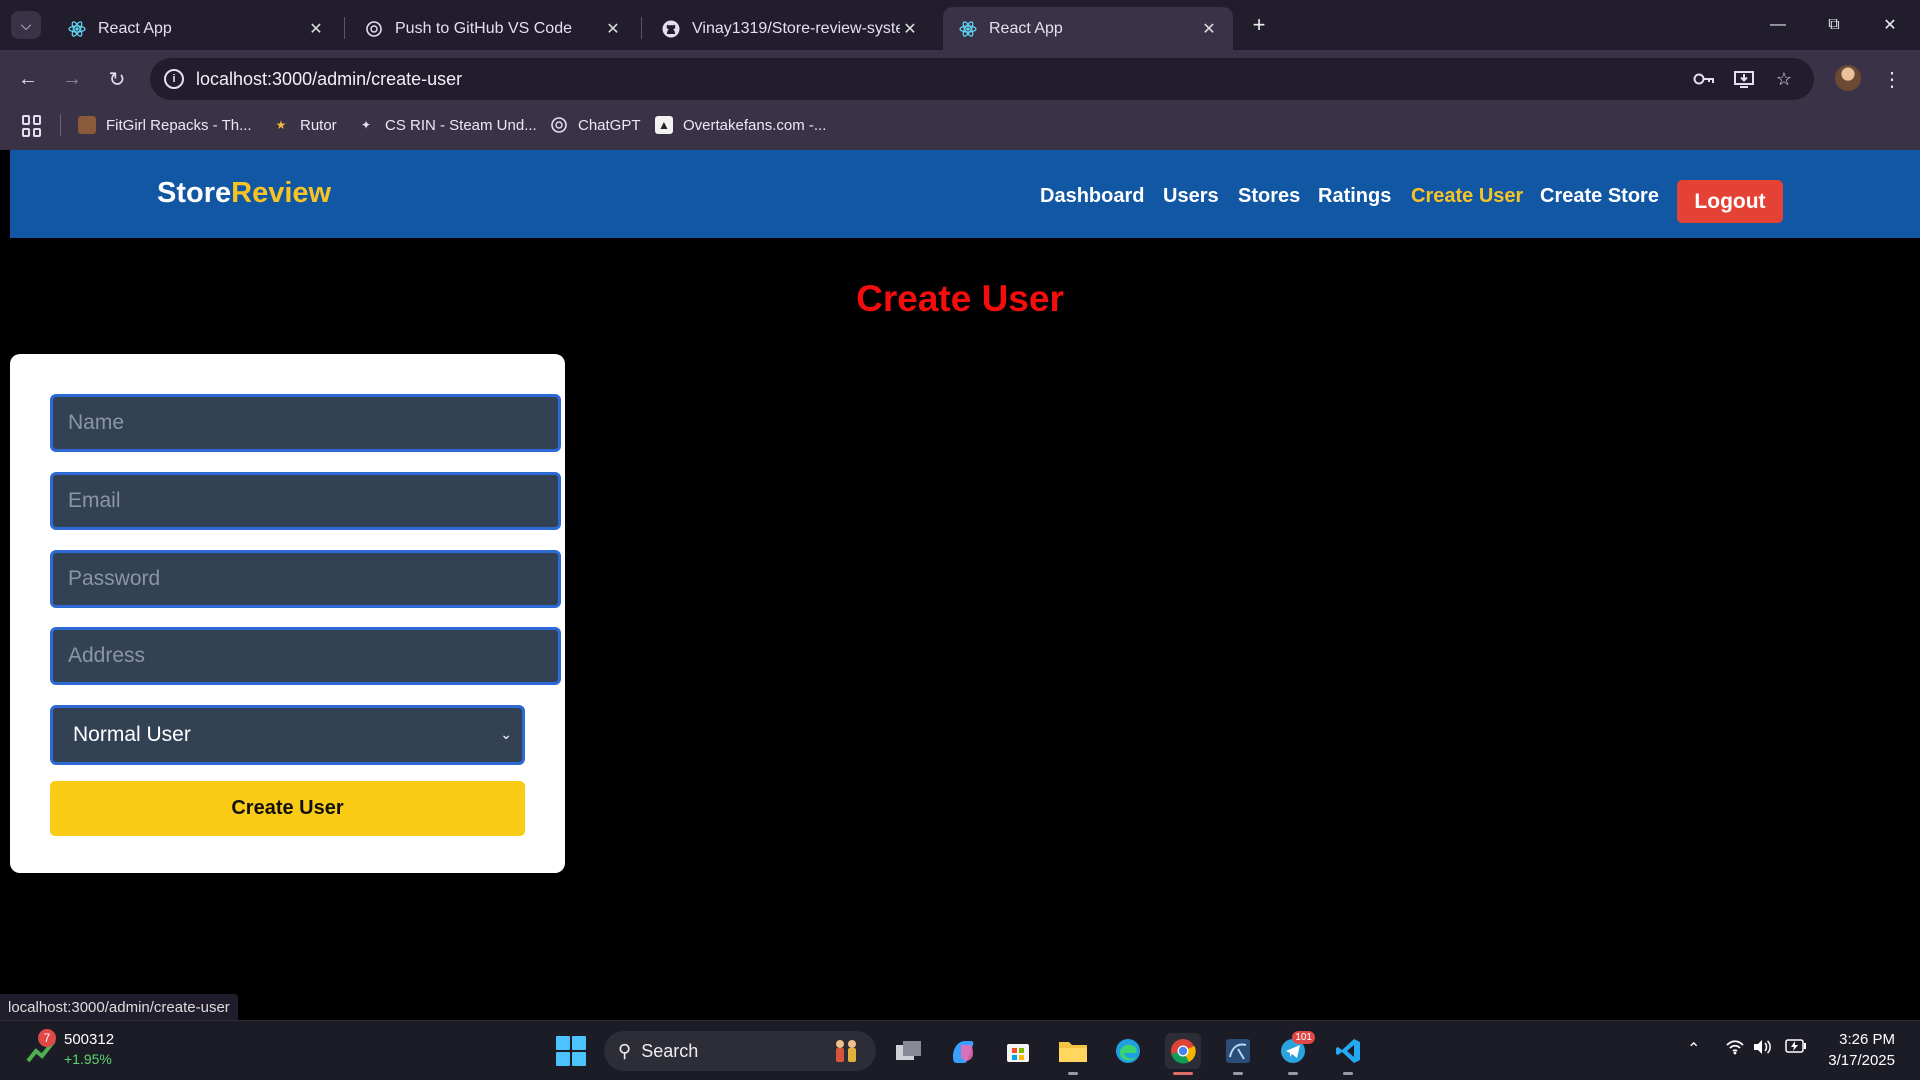 The height and width of the screenshot is (1080, 1920). Describe the element at coordinates (281, 193) in the screenshot. I see `brand-accent: Review` at that location.